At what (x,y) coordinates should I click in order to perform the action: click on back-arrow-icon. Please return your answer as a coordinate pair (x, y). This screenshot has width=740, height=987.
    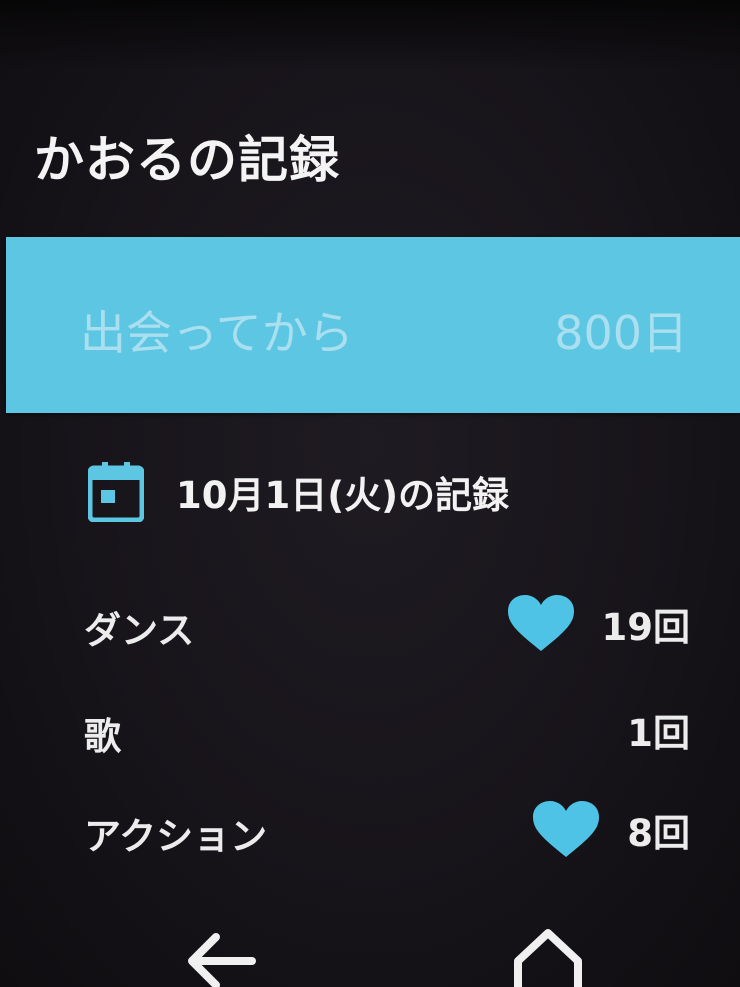
    Looking at the image, I should click on (220, 955).